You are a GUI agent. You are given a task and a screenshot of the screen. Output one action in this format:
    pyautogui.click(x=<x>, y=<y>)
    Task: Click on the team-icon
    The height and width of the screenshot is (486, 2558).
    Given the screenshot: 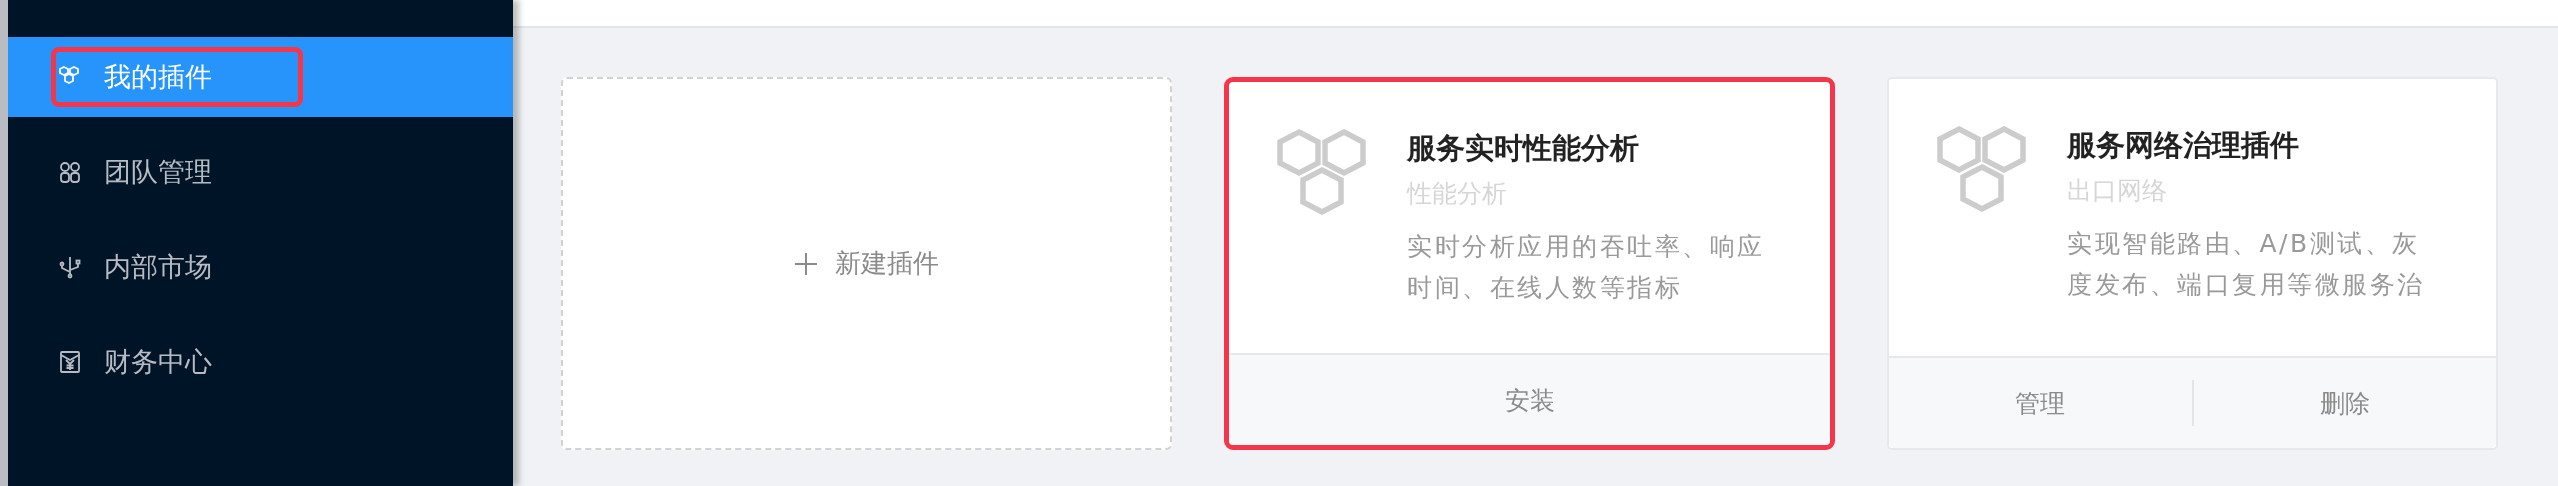 What is the action you would take?
    pyautogui.click(x=70, y=172)
    